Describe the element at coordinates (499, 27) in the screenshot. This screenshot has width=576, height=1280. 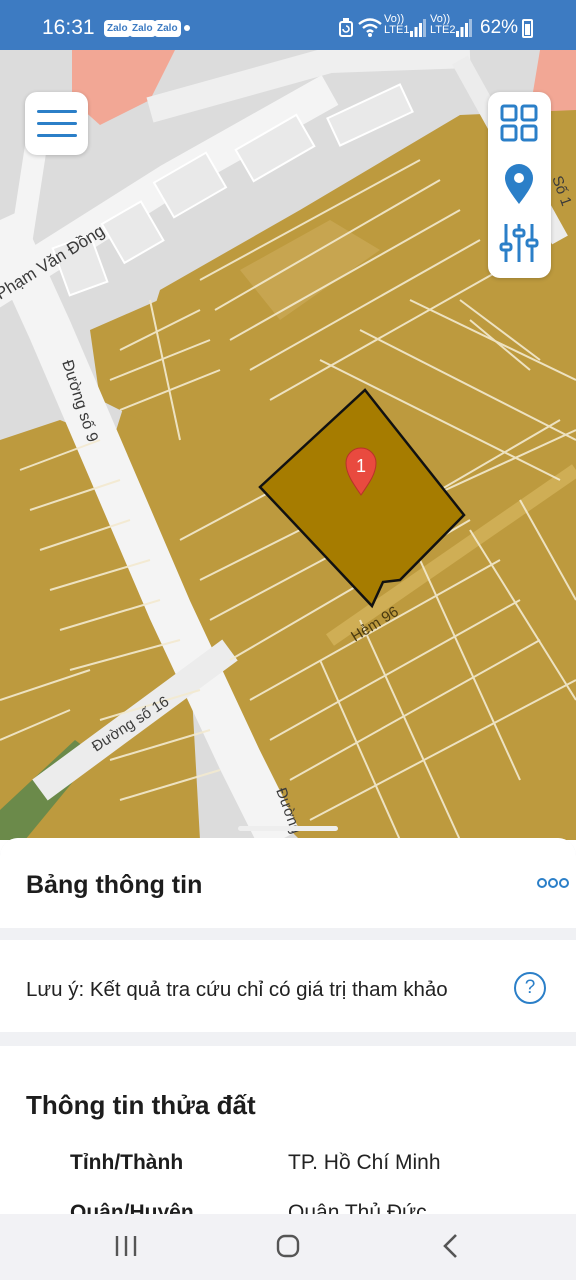
I see `battery-percent: 62%` at that location.